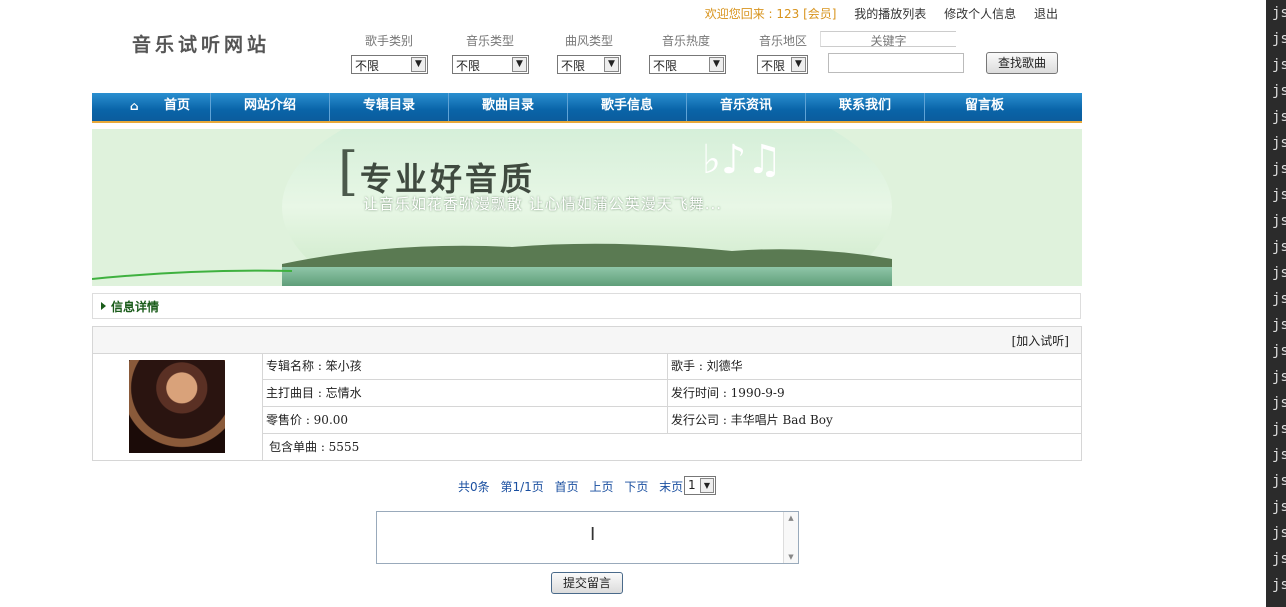 The width and height of the screenshot is (1286, 607). Describe the element at coordinates (587, 583) in the screenshot. I see `submit-message-button: 提交留言` at that location.